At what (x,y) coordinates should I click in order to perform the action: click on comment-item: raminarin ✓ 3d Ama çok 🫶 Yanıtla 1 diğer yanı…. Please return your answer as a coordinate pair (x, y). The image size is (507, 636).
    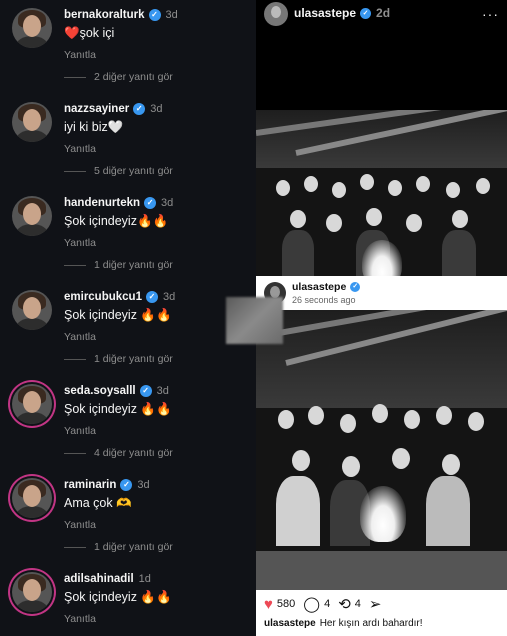
    Looking at the image, I should click on (128, 517).